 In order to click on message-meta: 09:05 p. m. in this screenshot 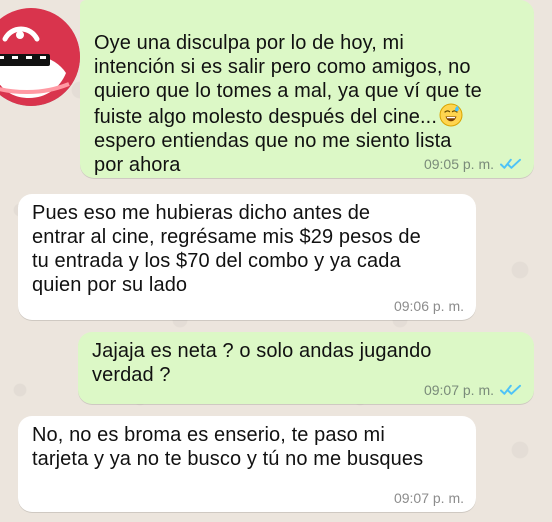, I will do `click(473, 164)`.